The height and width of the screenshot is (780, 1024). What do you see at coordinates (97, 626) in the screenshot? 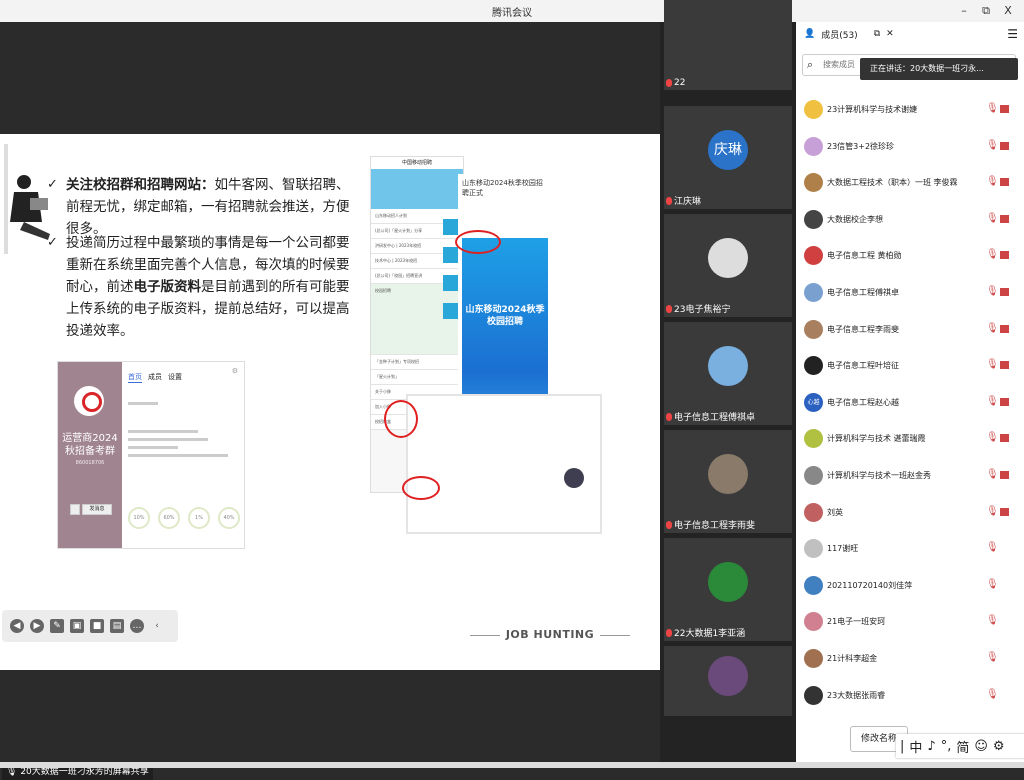
I see `camera-icon: ■` at bounding box center [97, 626].